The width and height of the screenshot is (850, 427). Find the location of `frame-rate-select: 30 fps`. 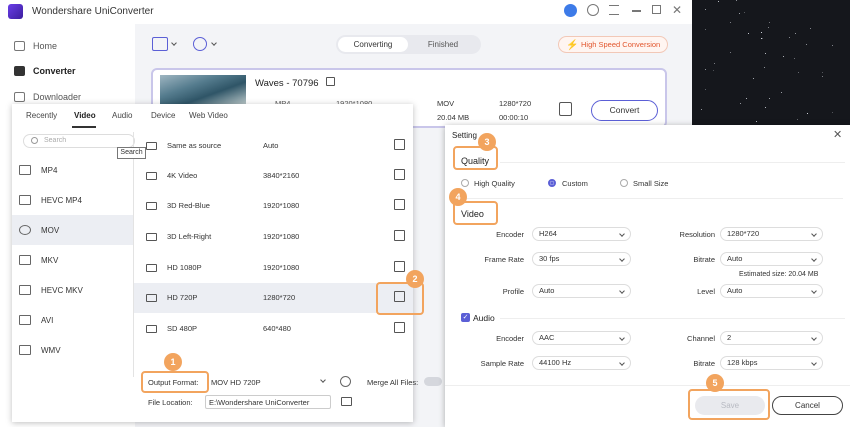

frame-rate-select: 30 fps is located at coordinates (581, 259).